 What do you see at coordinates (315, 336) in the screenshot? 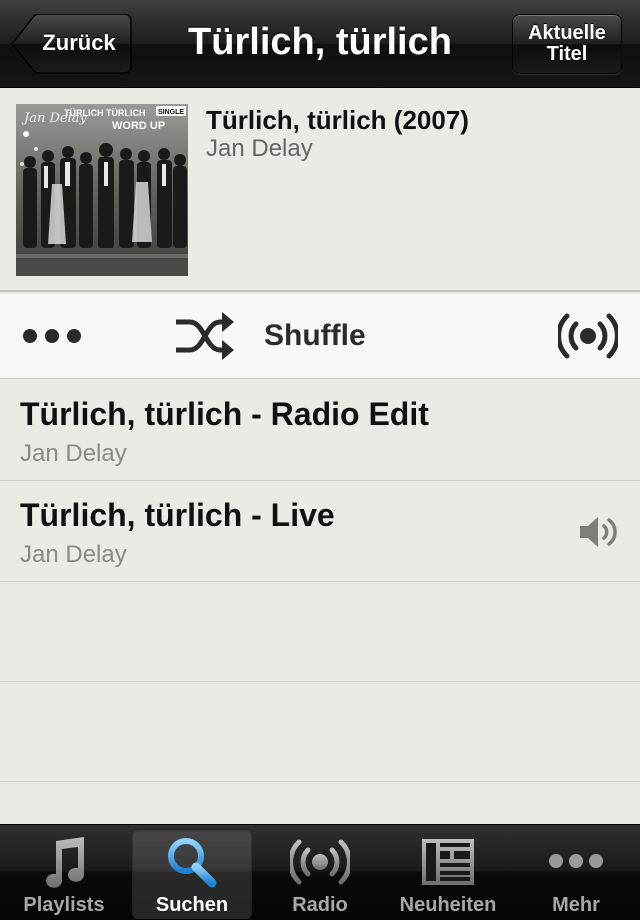
I see `shuffle-label: Shuffle` at bounding box center [315, 336].